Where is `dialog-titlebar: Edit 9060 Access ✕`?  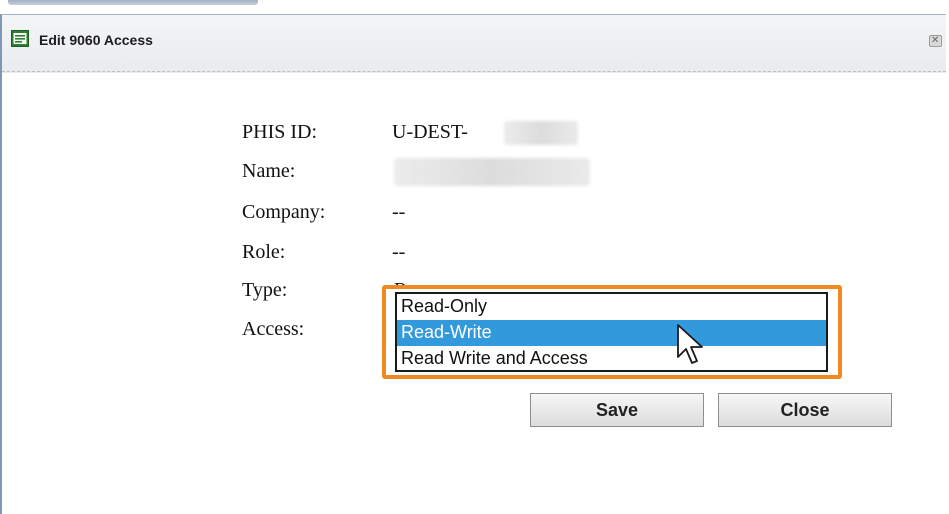 dialog-titlebar: Edit 9060 Access ✕ is located at coordinates (474, 44).